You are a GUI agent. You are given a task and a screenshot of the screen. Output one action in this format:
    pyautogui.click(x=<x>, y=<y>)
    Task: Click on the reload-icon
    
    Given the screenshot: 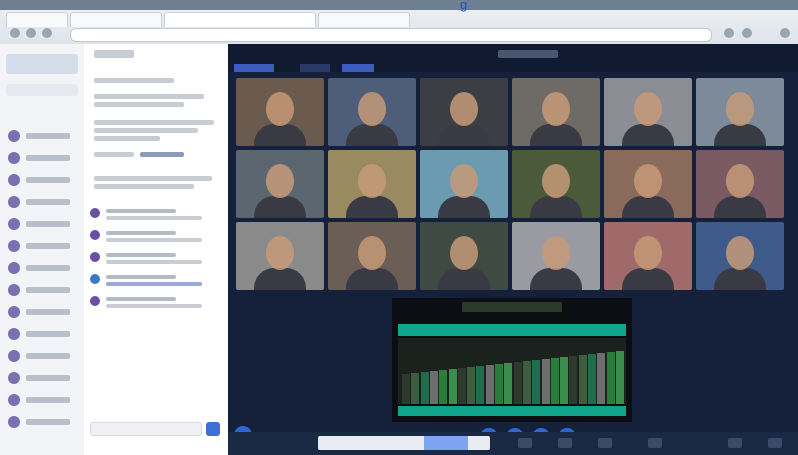 What is the action you would take?
    pyautogui.click(x=47, y=33)
    